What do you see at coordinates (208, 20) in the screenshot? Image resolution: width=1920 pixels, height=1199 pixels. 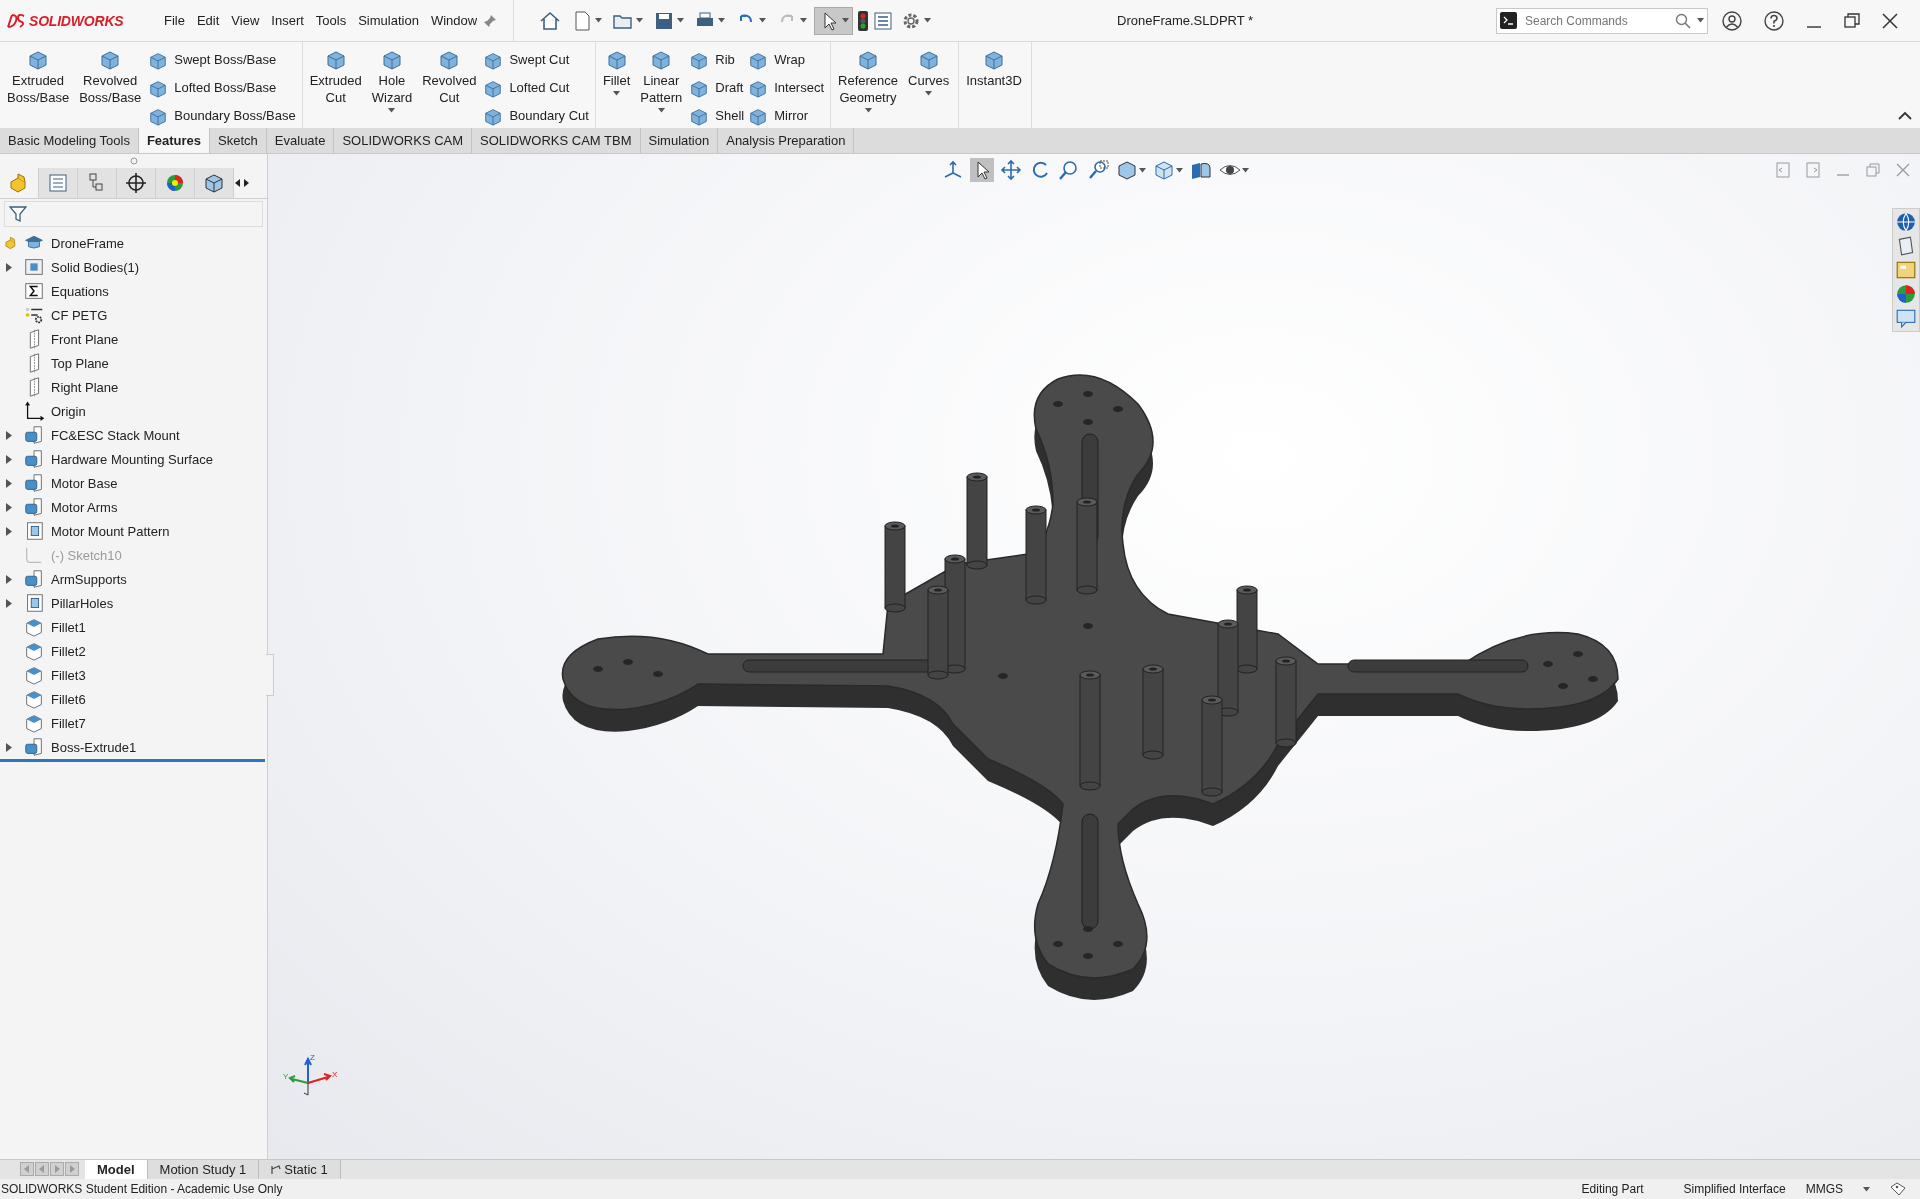 I see `menu-item: Edit` at bounding box center [208, 20].